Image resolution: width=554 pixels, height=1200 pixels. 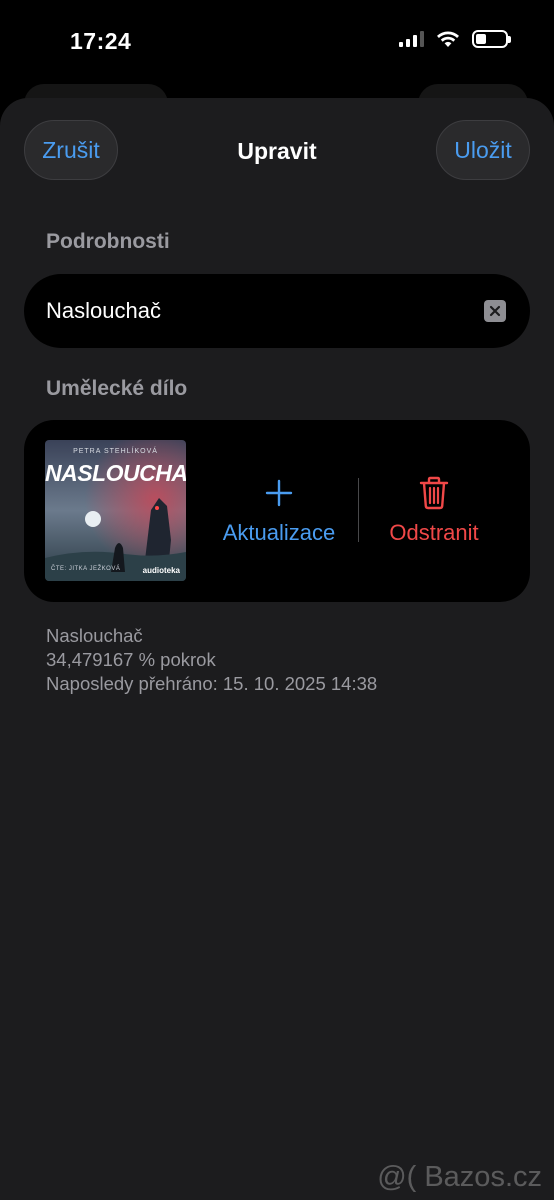 What do you see at coordinates (279, 493) in the screenshot?
I see `plus-icon` at bounding box center [279, 493].